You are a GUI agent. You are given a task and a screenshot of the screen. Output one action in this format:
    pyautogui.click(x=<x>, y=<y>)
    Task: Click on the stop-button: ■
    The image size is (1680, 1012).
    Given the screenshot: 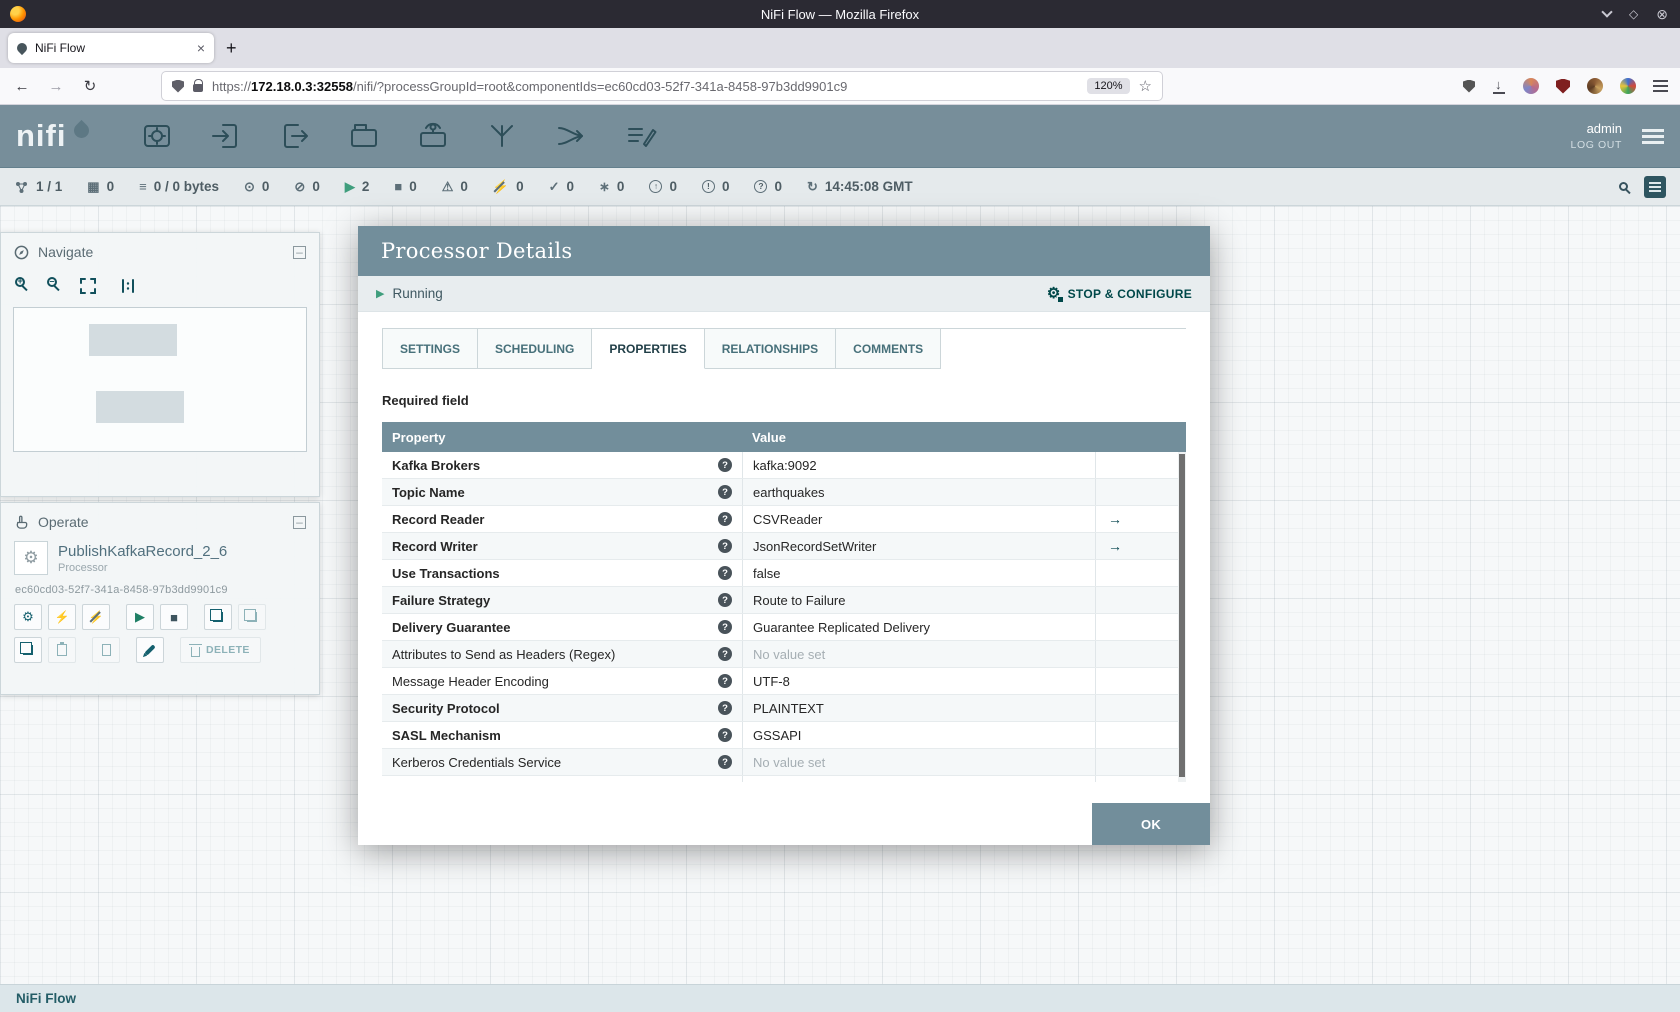 What is the action you would take?
    pyautogui.click(x=174, y=617)
    